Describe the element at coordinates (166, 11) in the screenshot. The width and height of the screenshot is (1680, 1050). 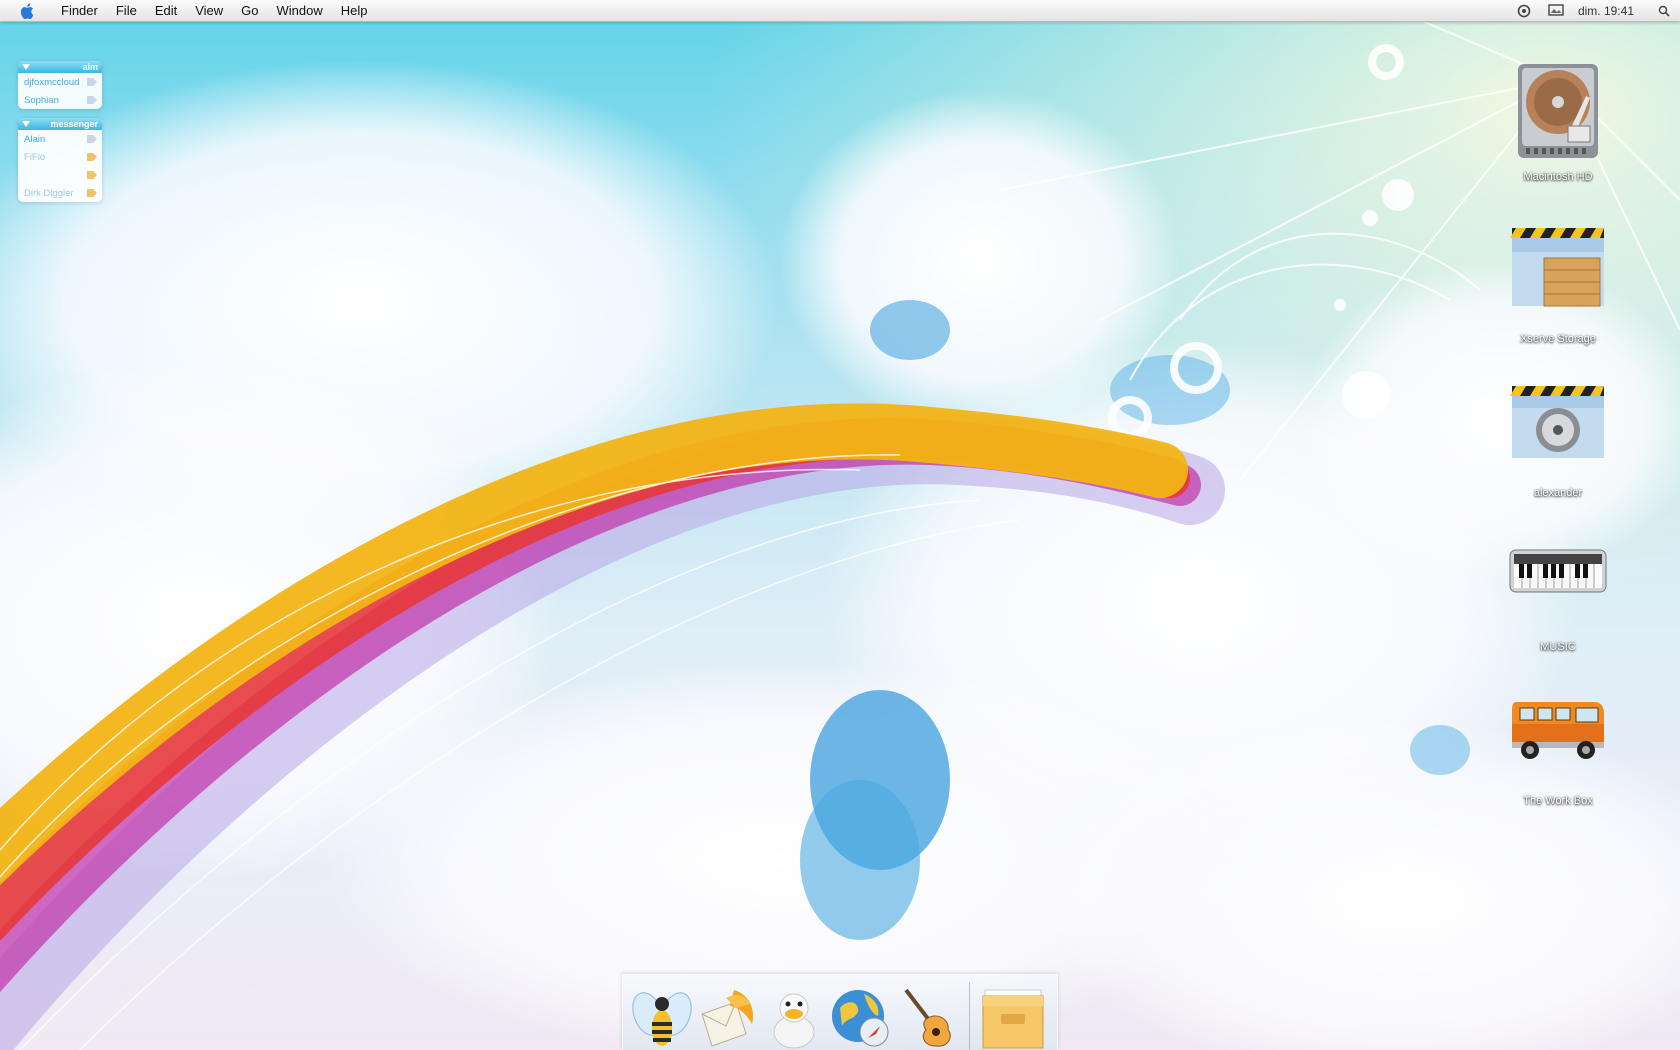
I see `menu-edit: Edit` at that location.